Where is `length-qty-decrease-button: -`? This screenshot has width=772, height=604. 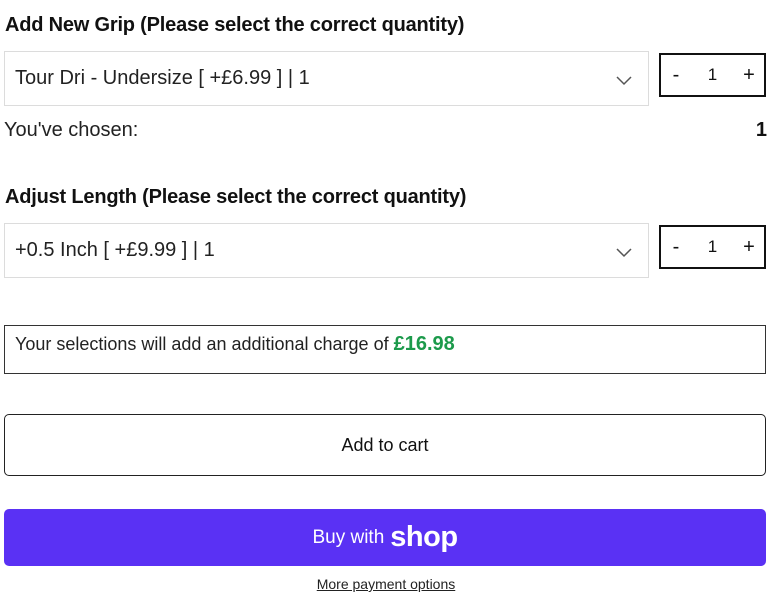 length-qty-decrease-button: - is located at coordinates (676, 247).